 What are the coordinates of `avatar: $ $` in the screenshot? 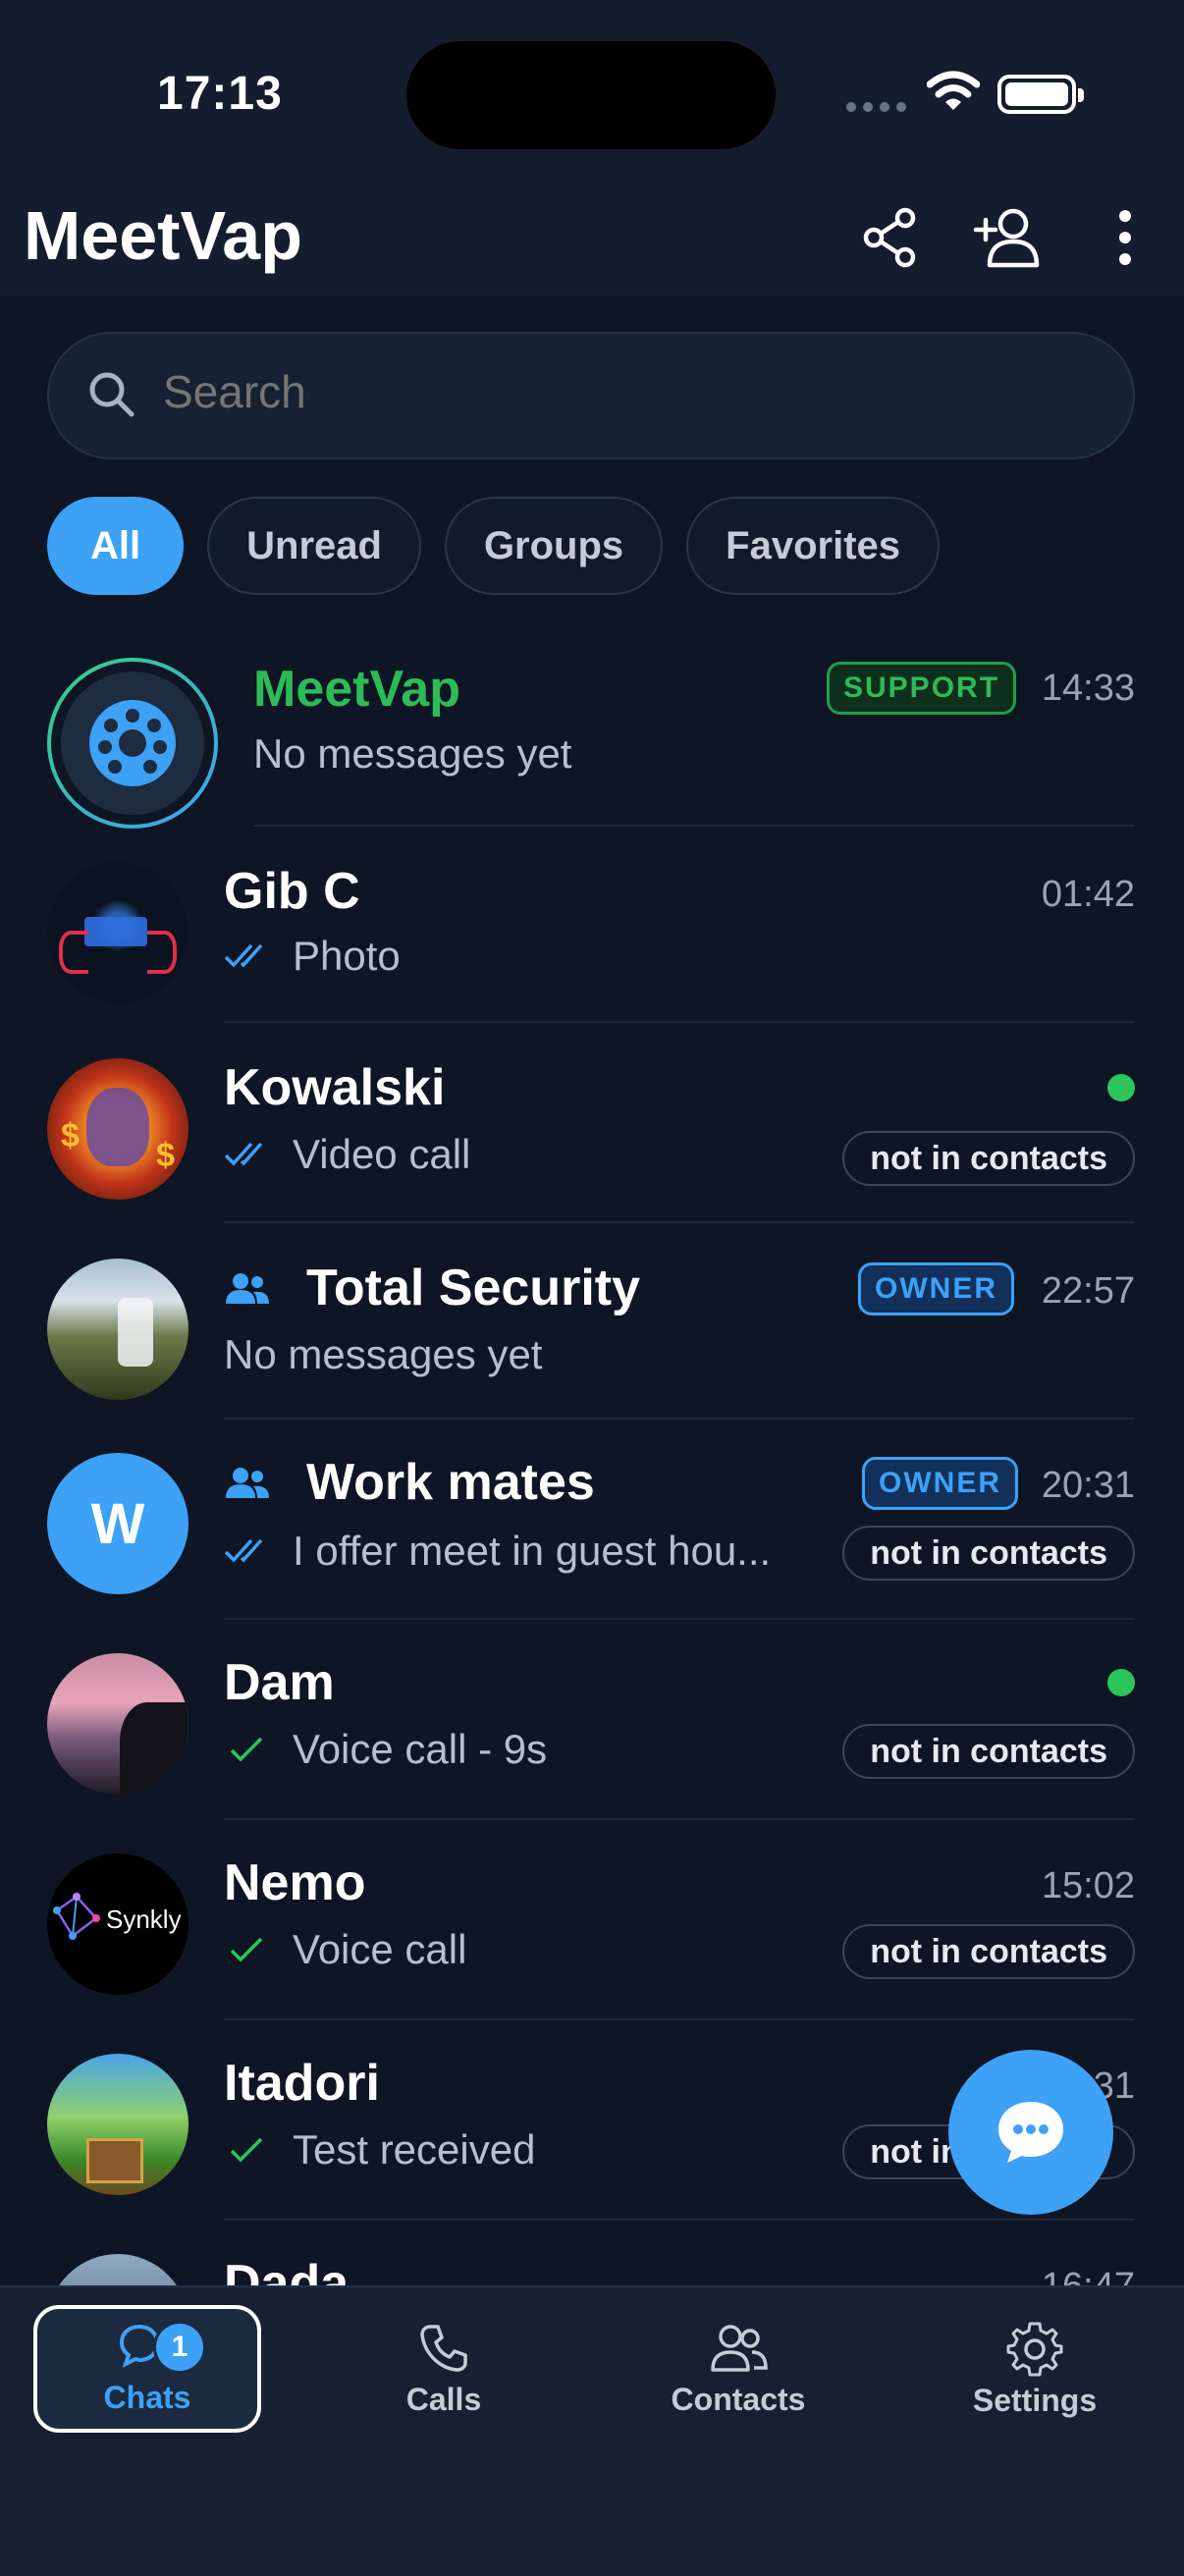 It's located at (117, 1129).